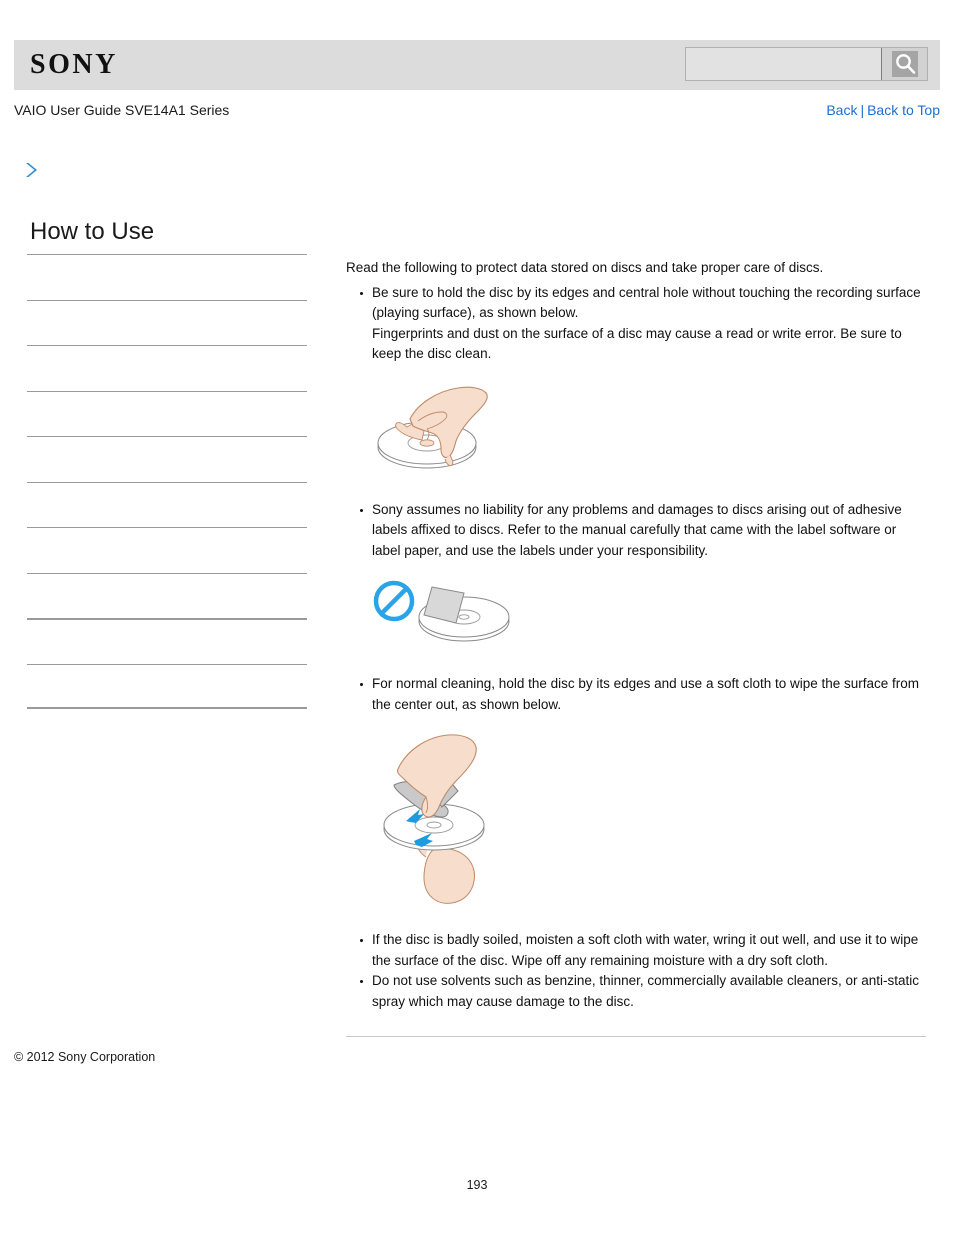 This screenshot has height=1235, width=954. I want to click on back-link: Back, so click(841, 110).